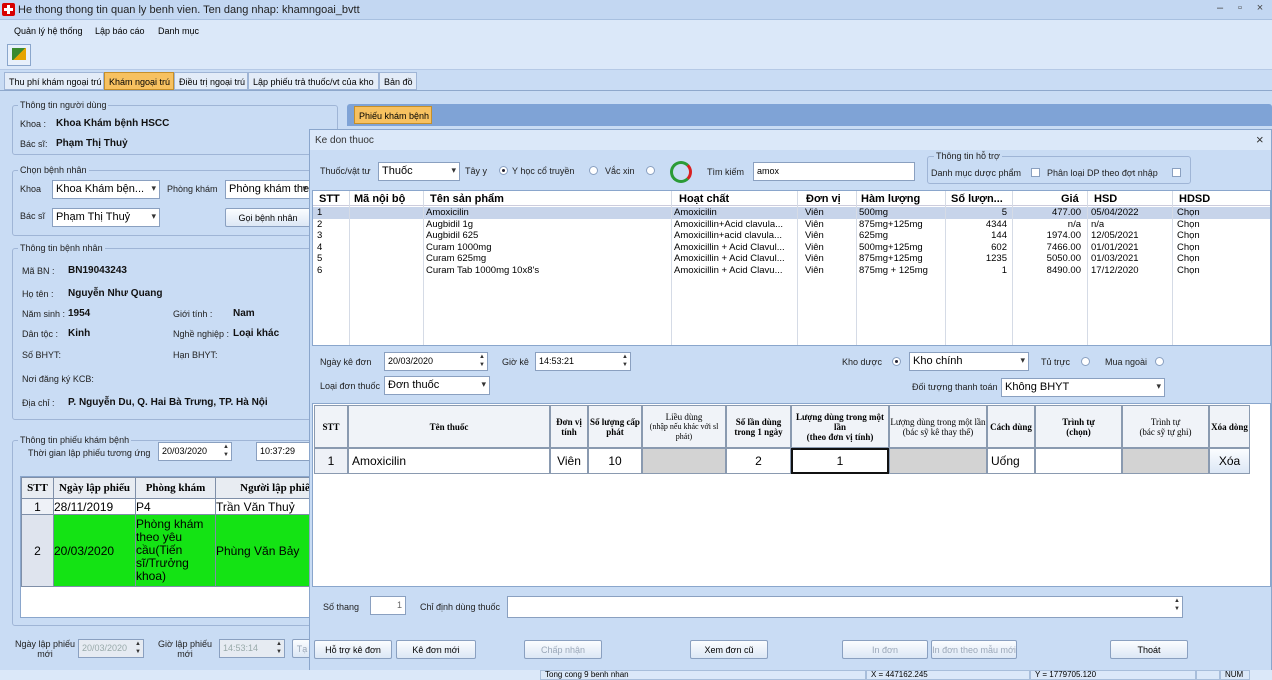 This screenshot has height=680, width=1272. Describe the element at coordinates (268, 217) in the screenshot. I see `goi-benh-nhan-button: Gọi bệnh nhân` at that location.